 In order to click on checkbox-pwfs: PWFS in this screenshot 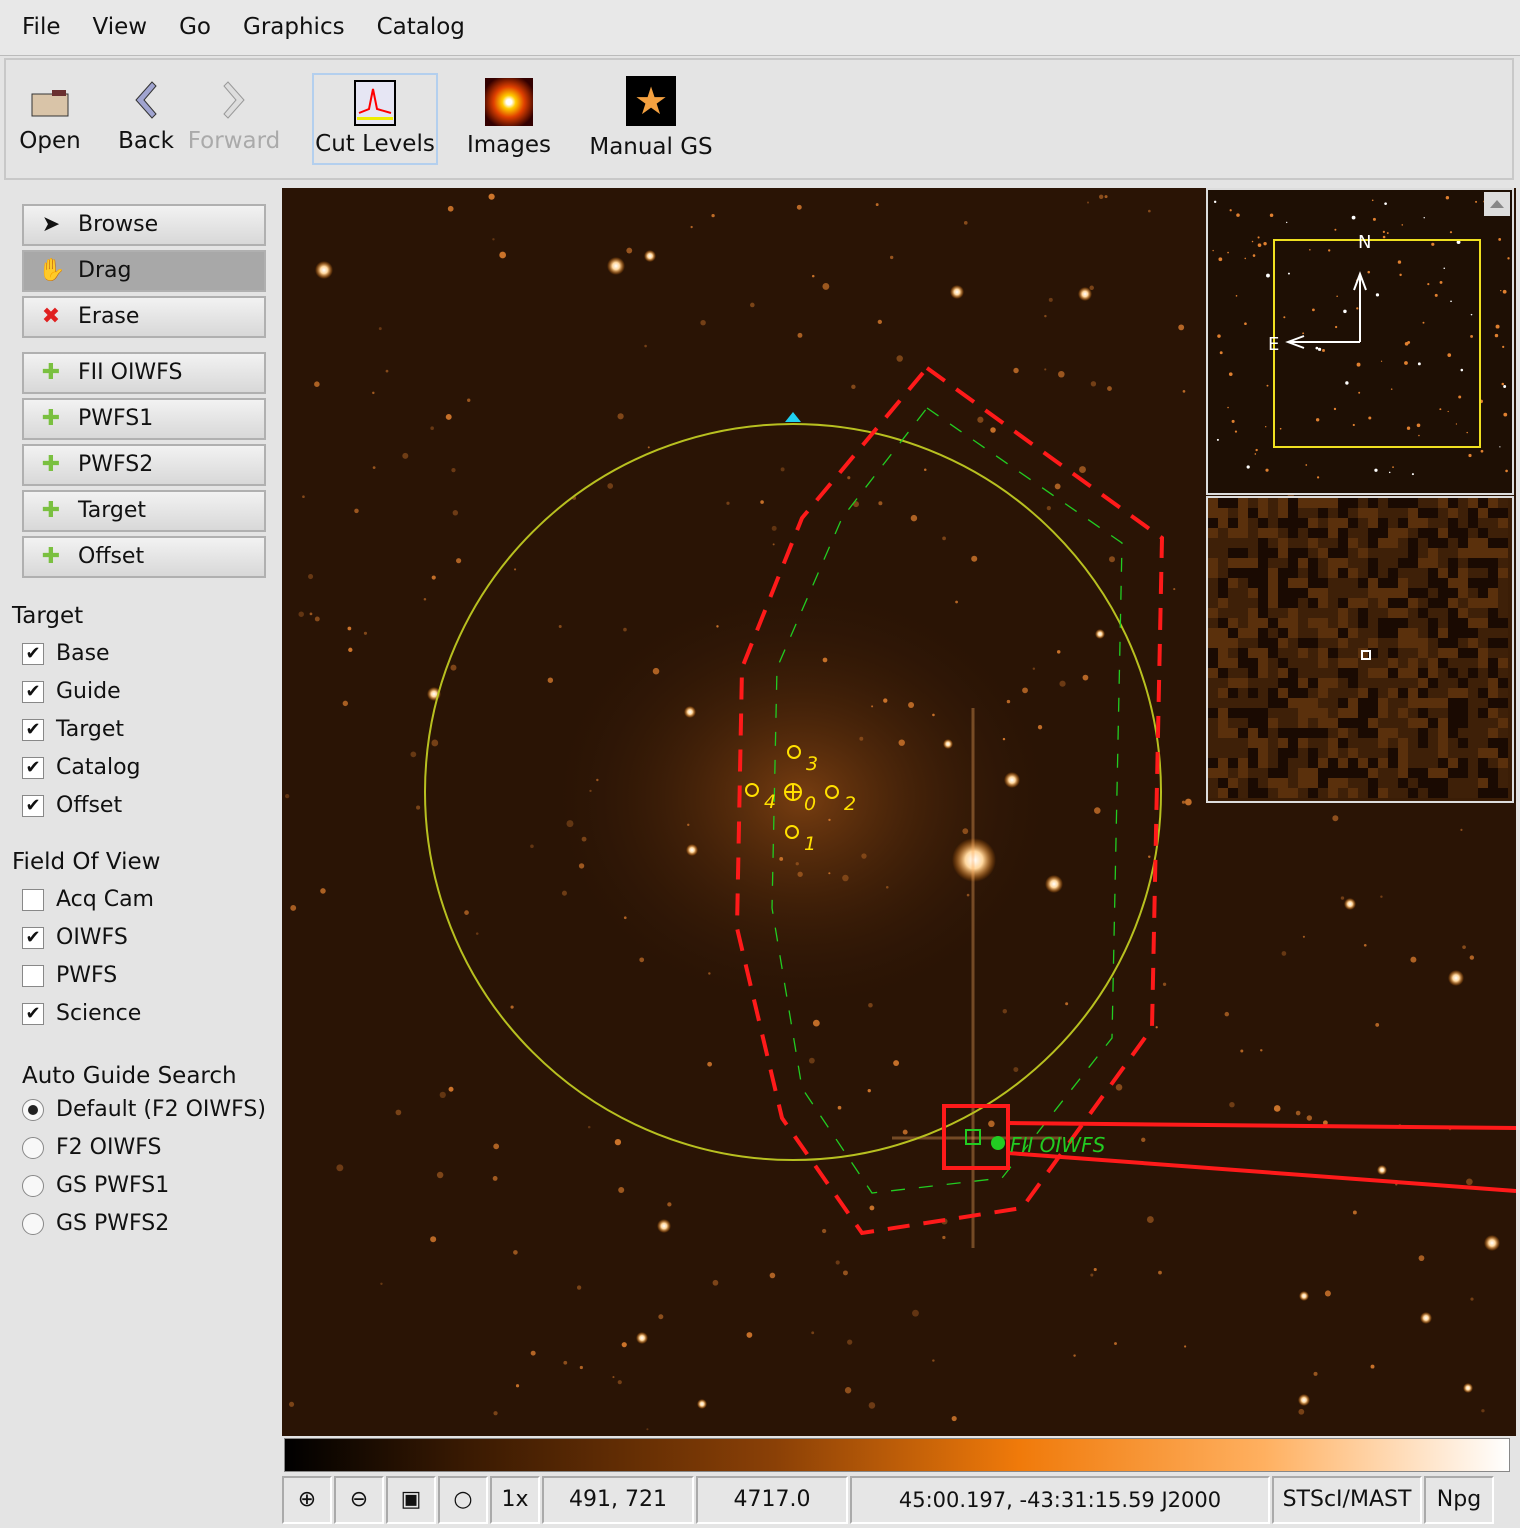, I will do `click(69, 976)`.